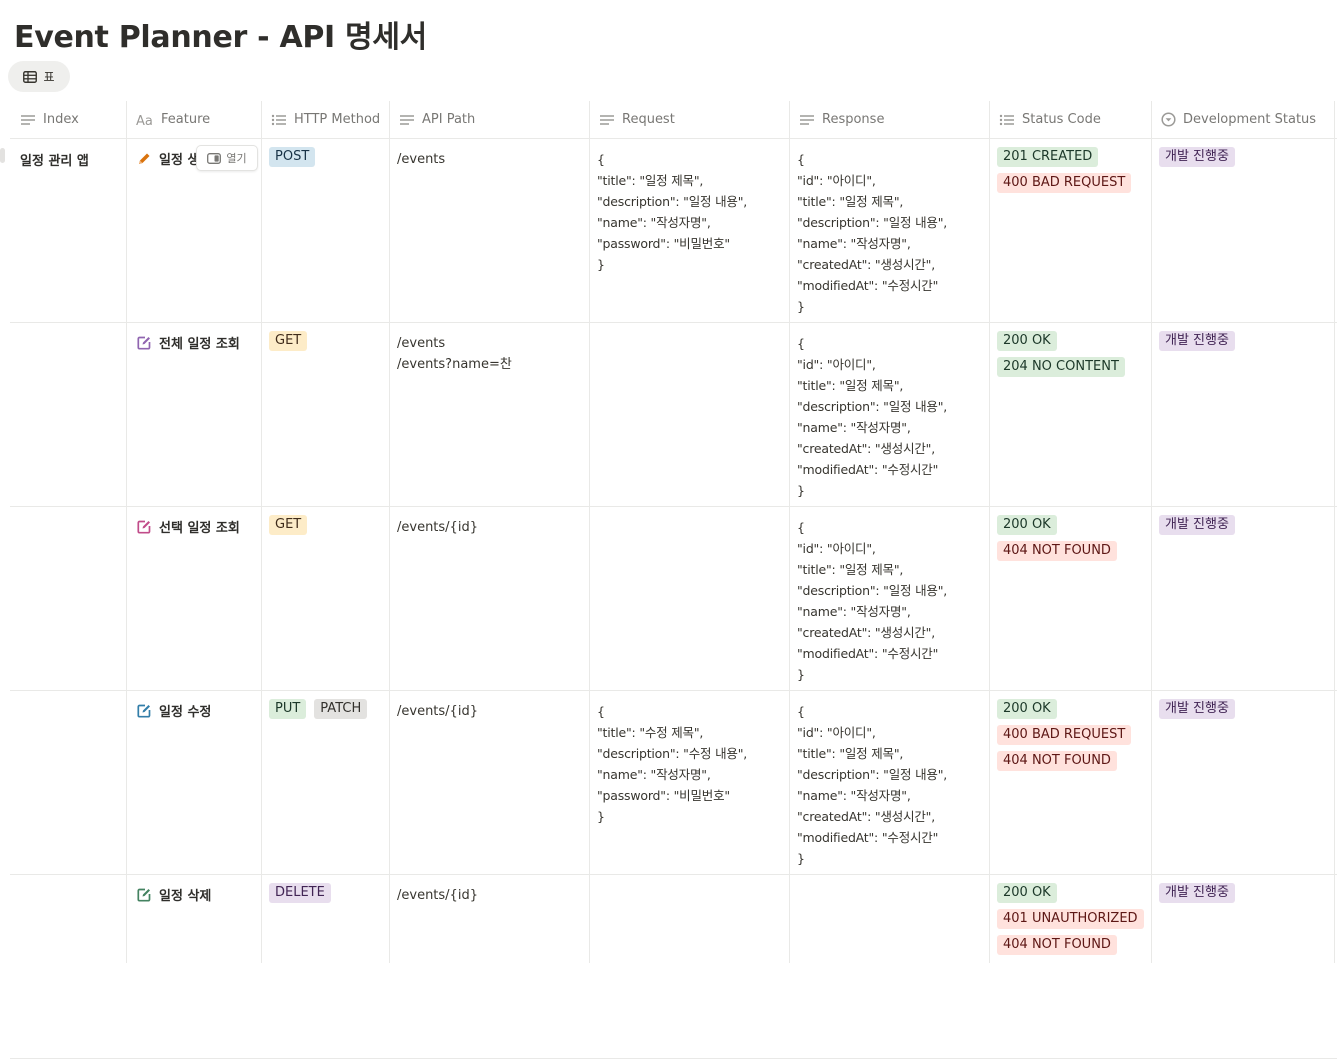 This screenshot has height=1059, width=1337. What do you see at coordinates (300, 893) in the screenshot?
I see `method-tags: DELETE` at bounding box center [300, 893].